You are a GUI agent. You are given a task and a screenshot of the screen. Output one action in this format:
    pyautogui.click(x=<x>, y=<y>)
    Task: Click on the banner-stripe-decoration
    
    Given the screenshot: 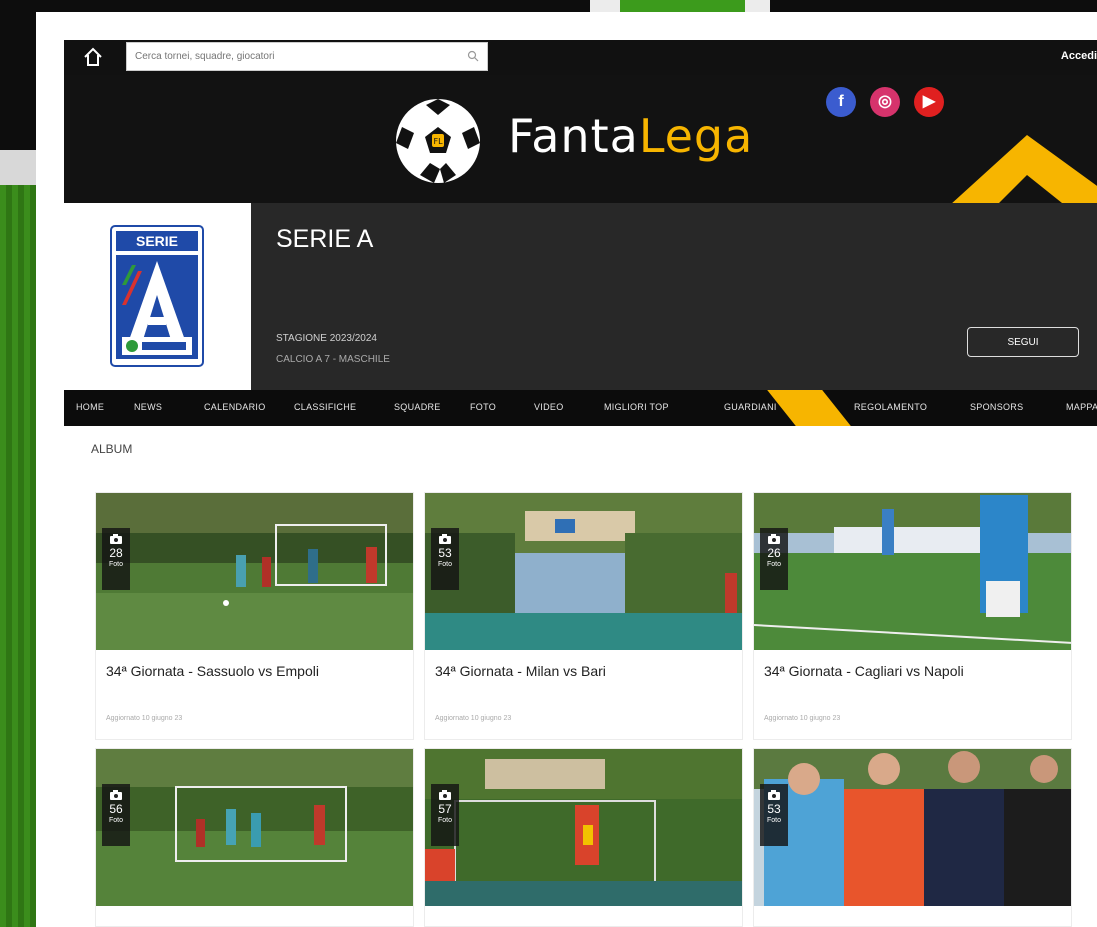 What is the action you would take?
    pyautogui.click(x=1024, y=169)
    